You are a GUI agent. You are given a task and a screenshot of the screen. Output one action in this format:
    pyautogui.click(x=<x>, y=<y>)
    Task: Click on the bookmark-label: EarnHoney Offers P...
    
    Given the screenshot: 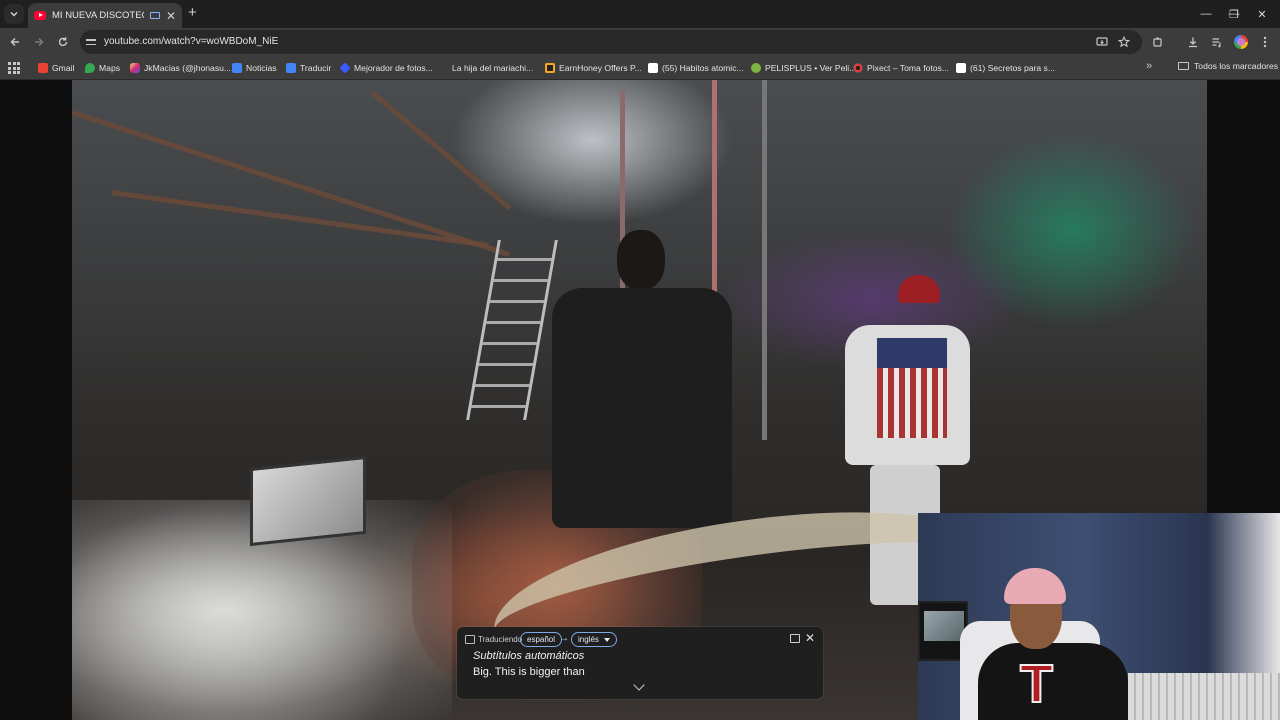 What is the action you would take?
    pyautogui.click(x=600, y=68)
    